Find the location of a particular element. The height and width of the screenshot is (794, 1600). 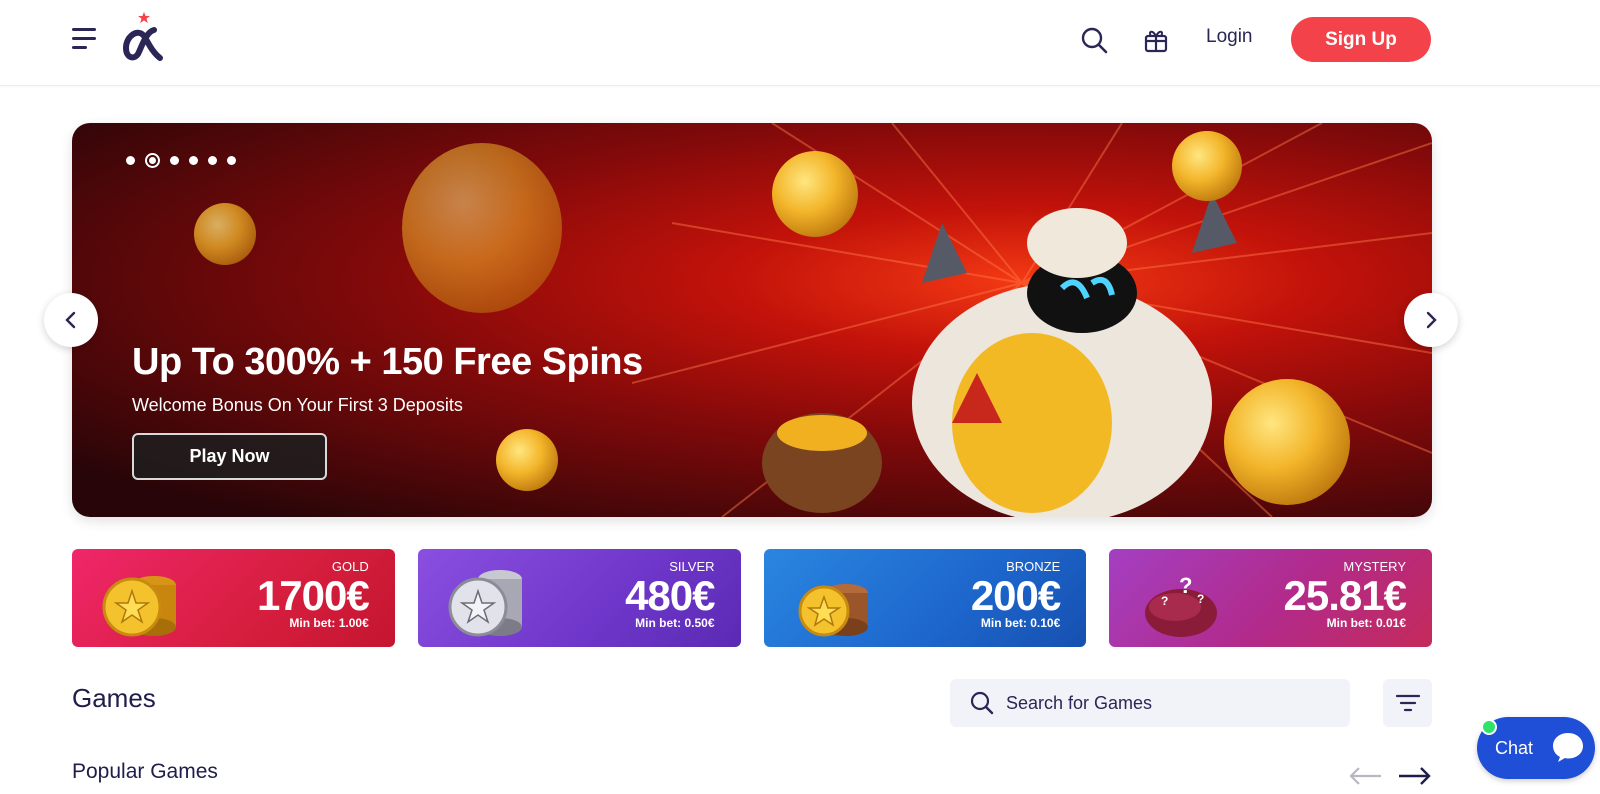

carousel-next-button is located at coordinates (1431, 320).